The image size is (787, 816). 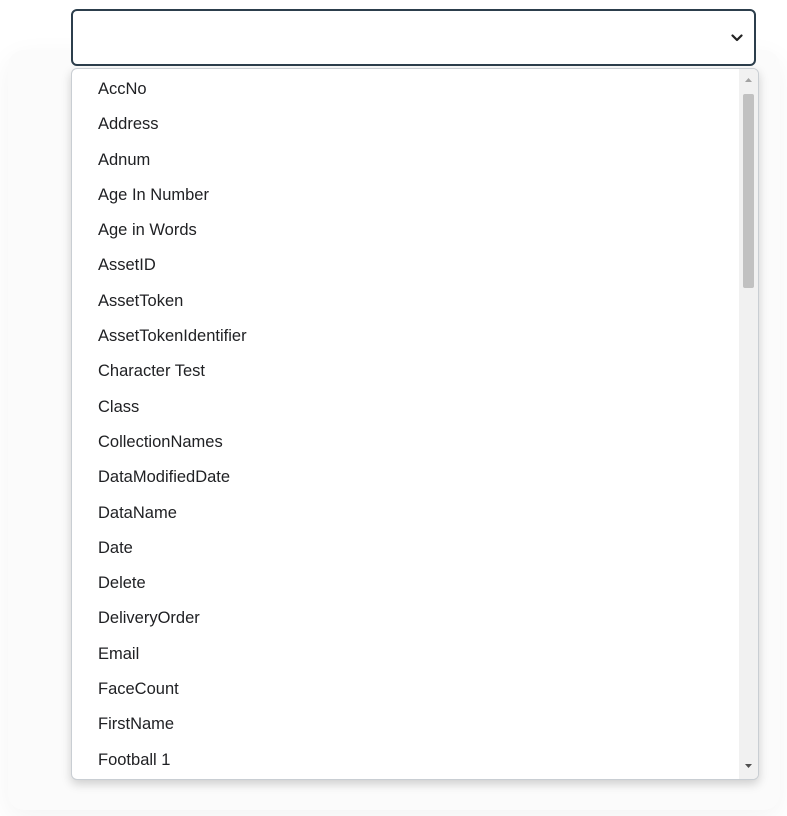 What do you see at coordinates (405, 548) in the screenshot?
I see `dropdown-option: Date` at bounding box center [405, 548].